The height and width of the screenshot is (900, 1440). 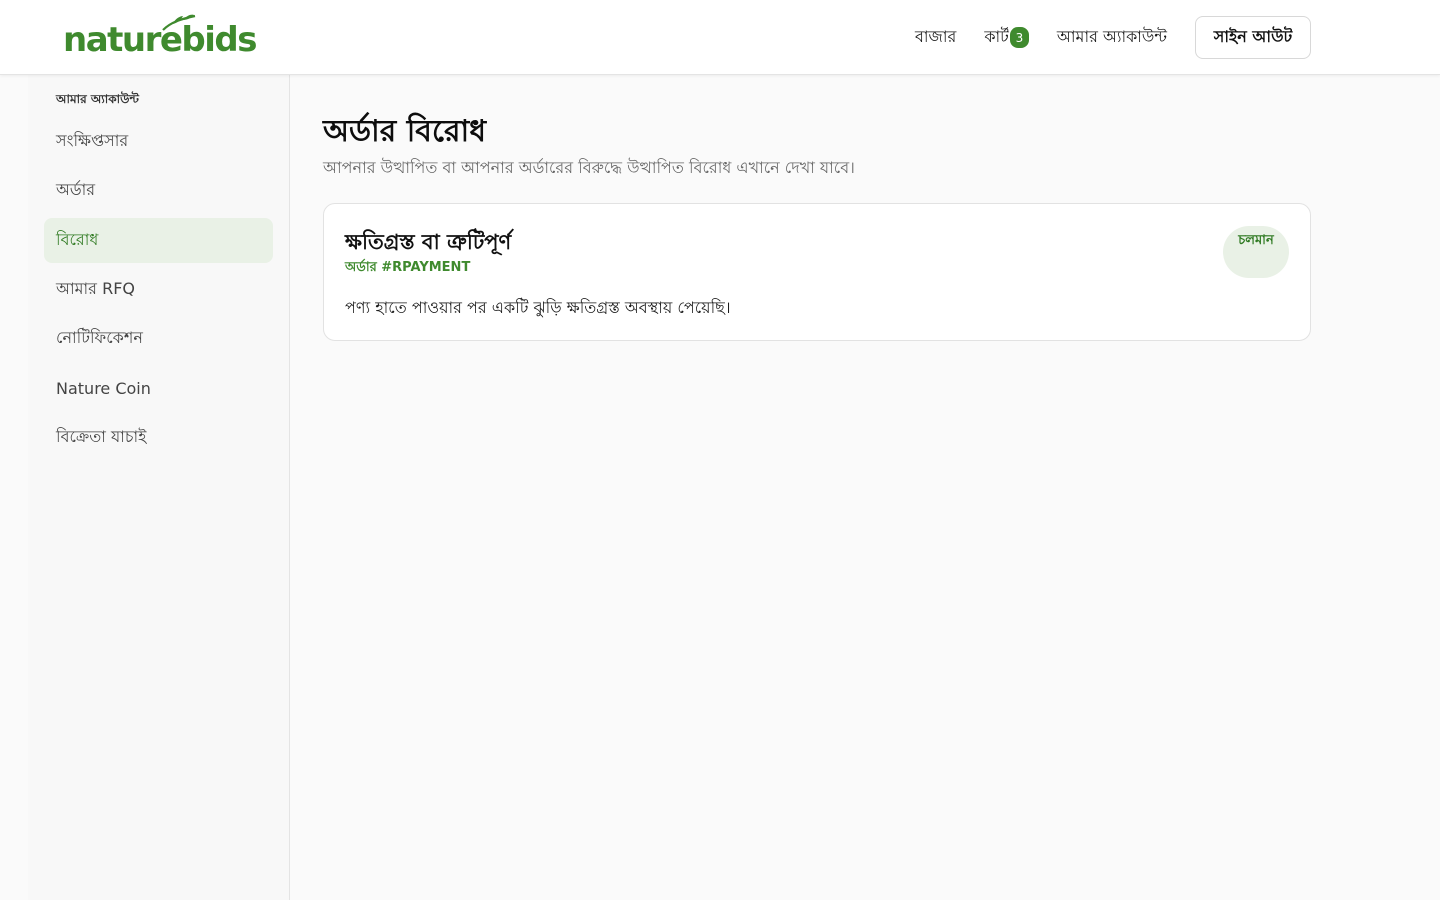 I want to click on signout-button: সাইন আউট, so click(x=1253, y=37).